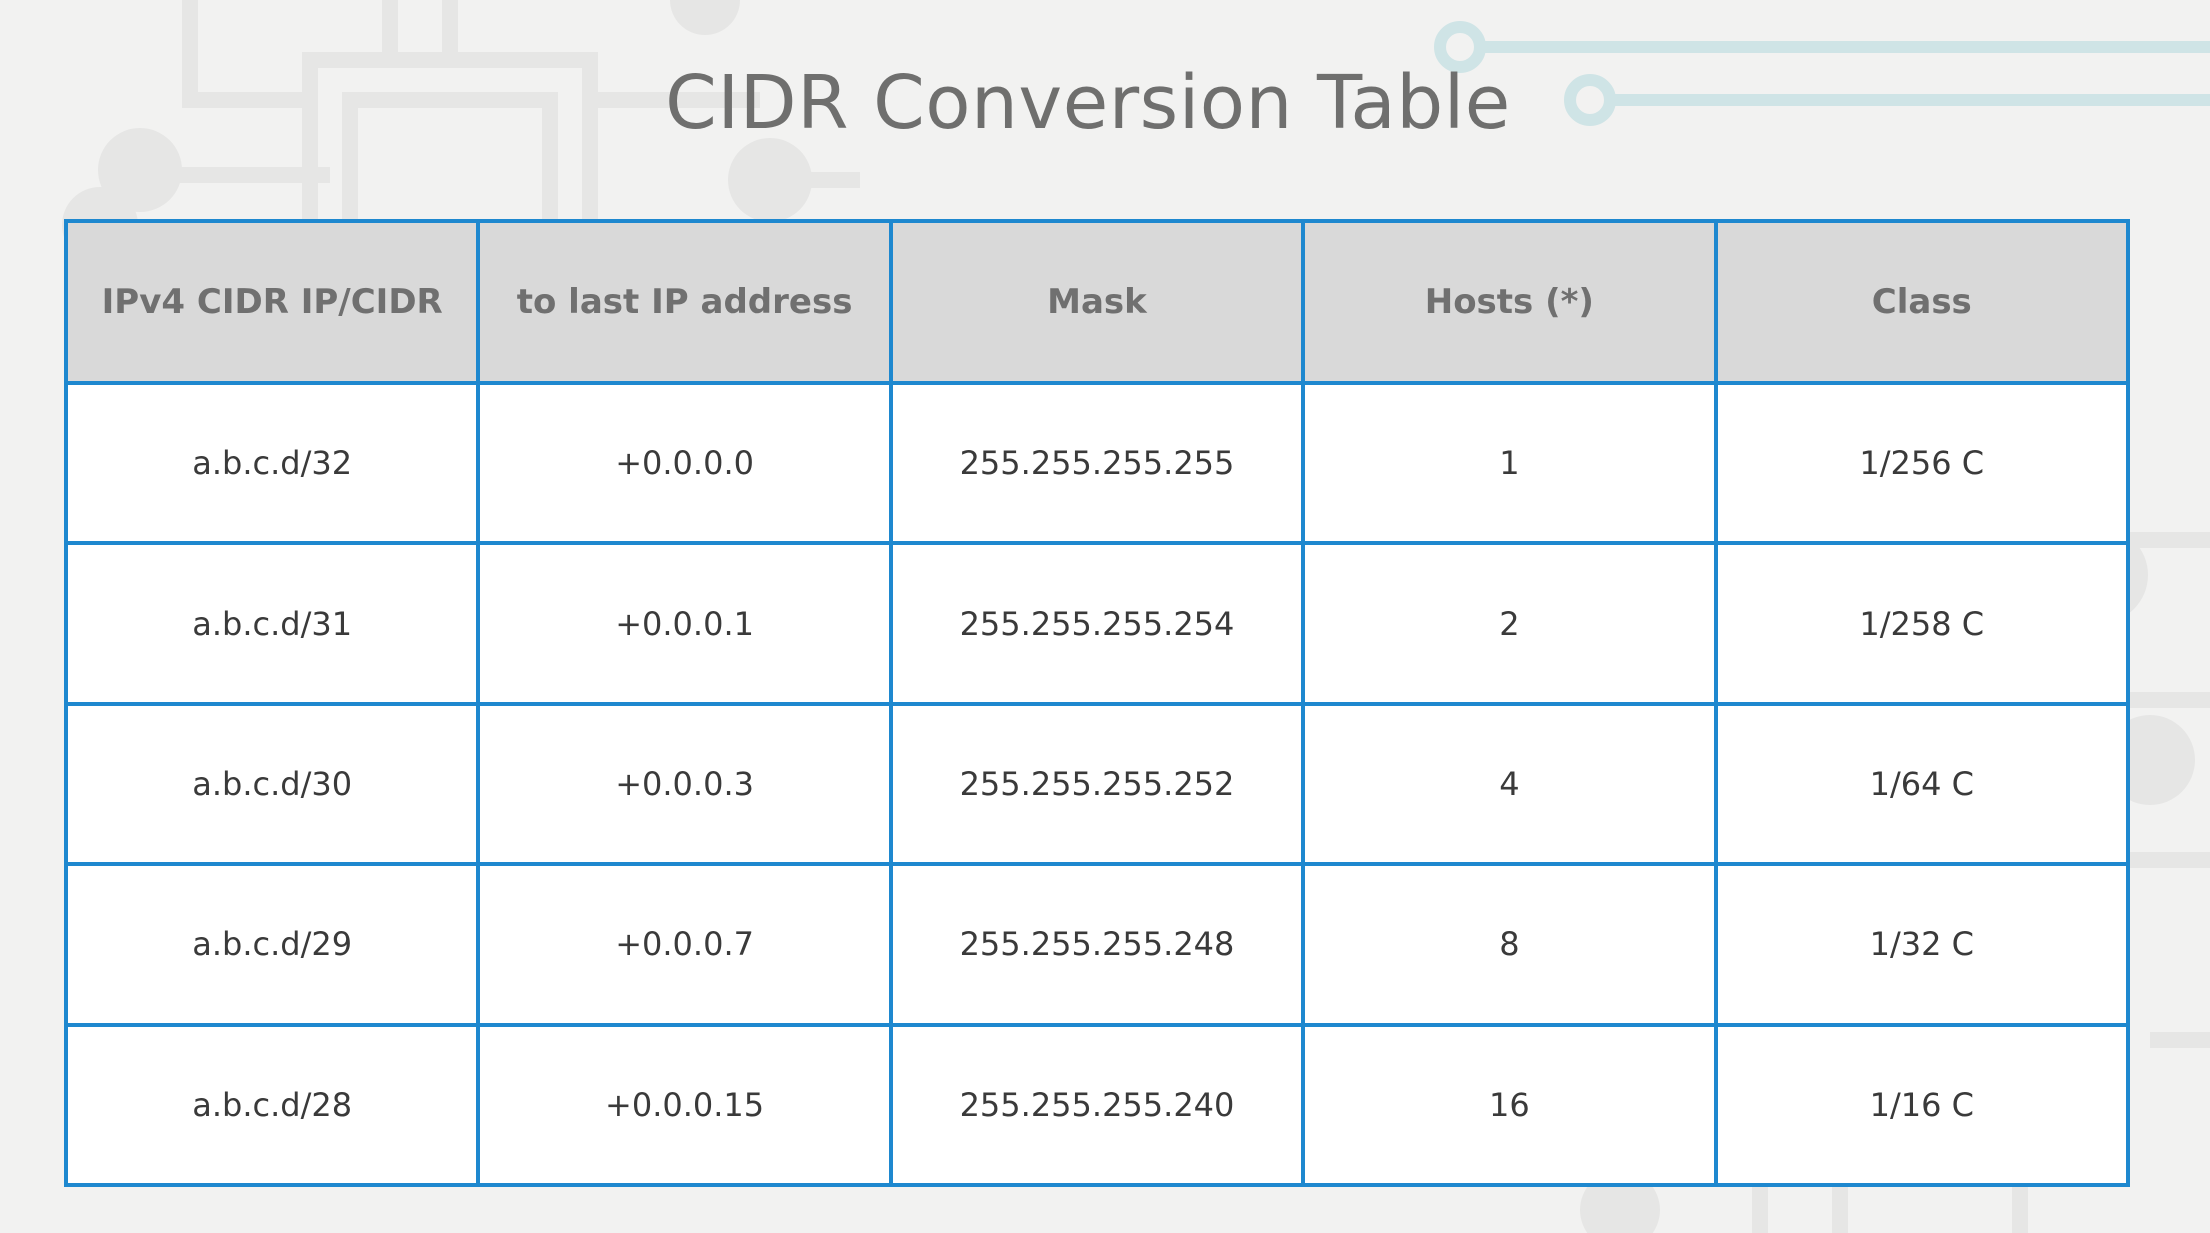 The image size is (2210, 1233). What do you see at coordinates (272, 1105) in the screenshot?
I see `cell-cidr: a.b.c.d/28` at bounding box center [272, 1105].